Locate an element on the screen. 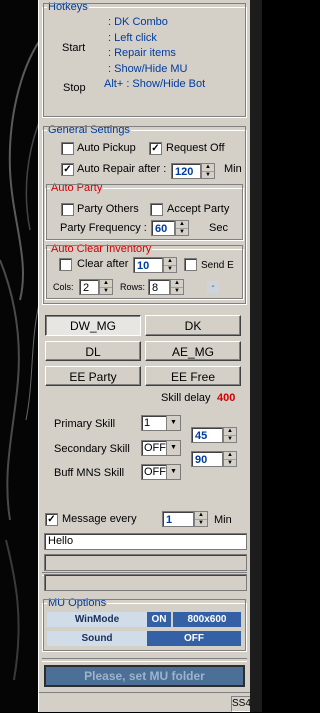  hotkeys-legend: Hotkeys is located at coordinates (68, 7).